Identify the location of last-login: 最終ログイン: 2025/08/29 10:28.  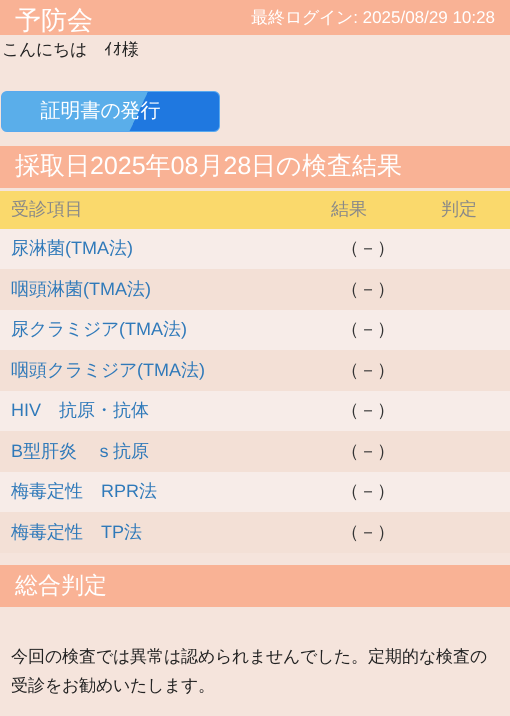
(373, 17).